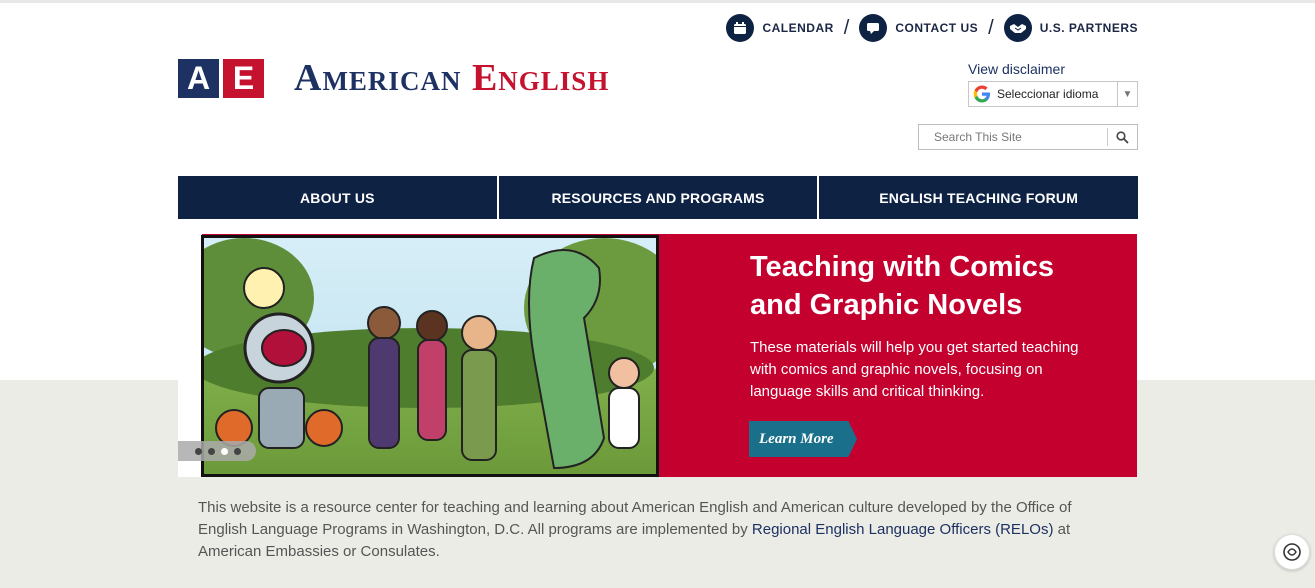 The image size is (1315, 588). What do you see at coordinates (224, 451) in the screenshot?
I see `carousel-dot-active` at bounding box center [224, 451].